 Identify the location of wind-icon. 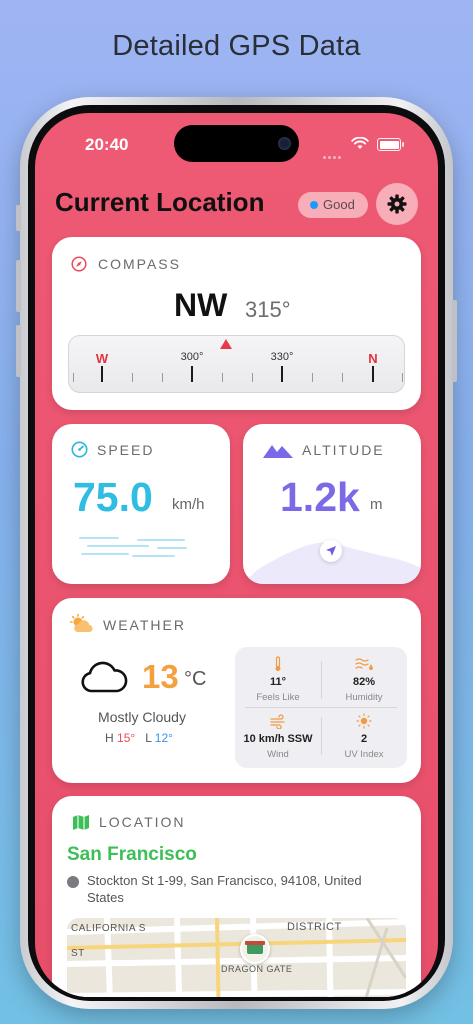
(277, 721).